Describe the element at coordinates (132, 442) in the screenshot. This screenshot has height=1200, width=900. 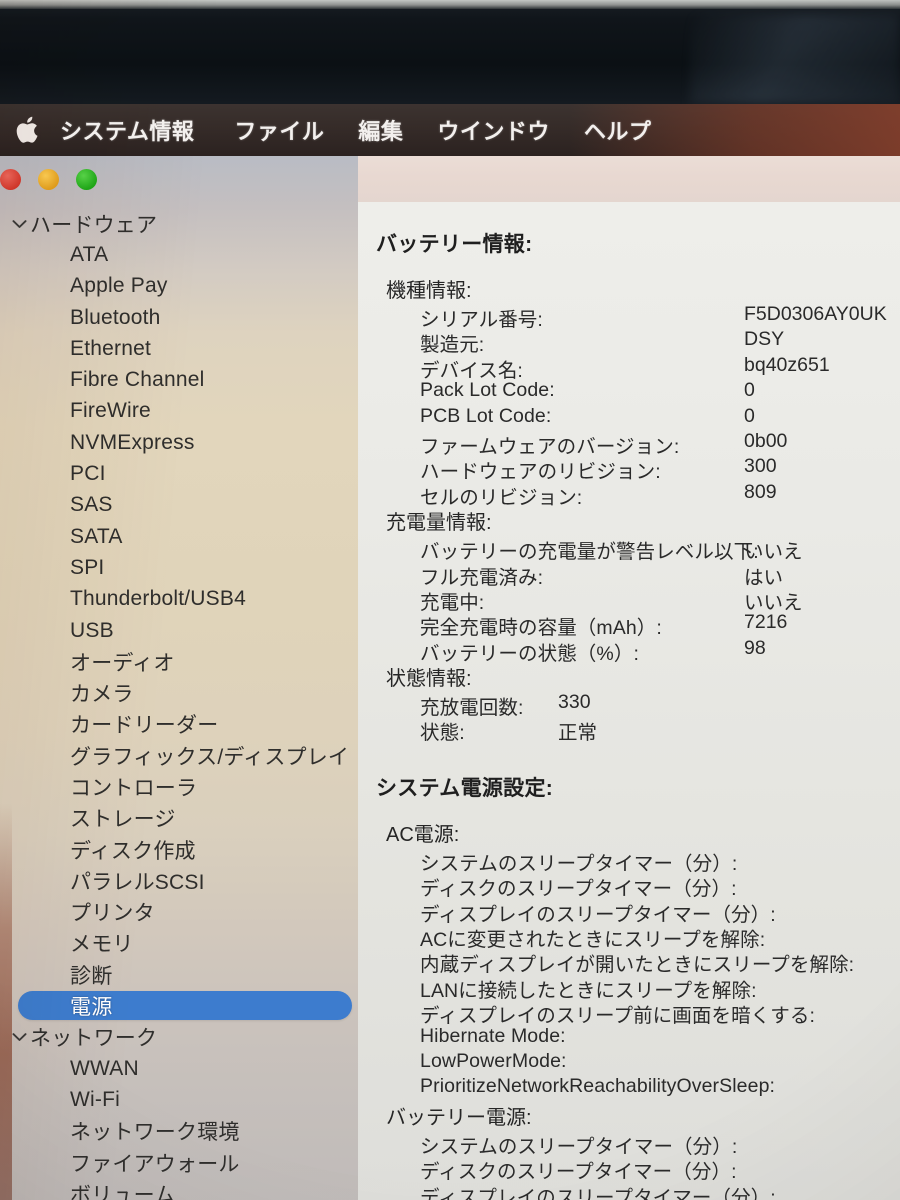
I see `sidebar-item-label: NVMExpress` at that location.